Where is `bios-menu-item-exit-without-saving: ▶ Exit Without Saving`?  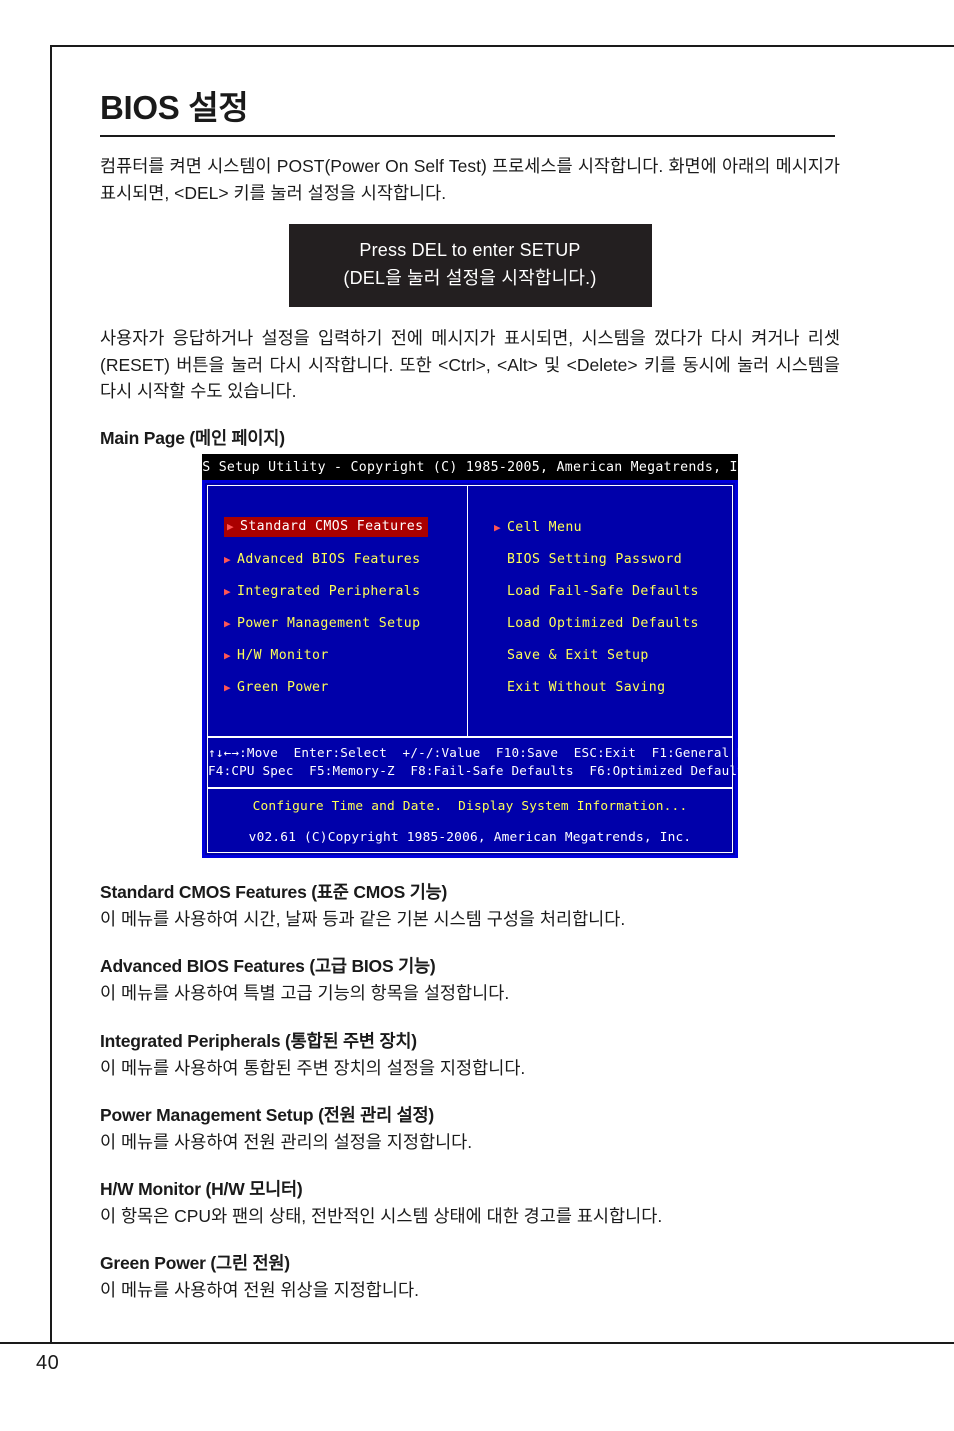
bios-menu-item-exit-without-saving: ▶ Exit Without Saving is located at coordinates (613, 687).